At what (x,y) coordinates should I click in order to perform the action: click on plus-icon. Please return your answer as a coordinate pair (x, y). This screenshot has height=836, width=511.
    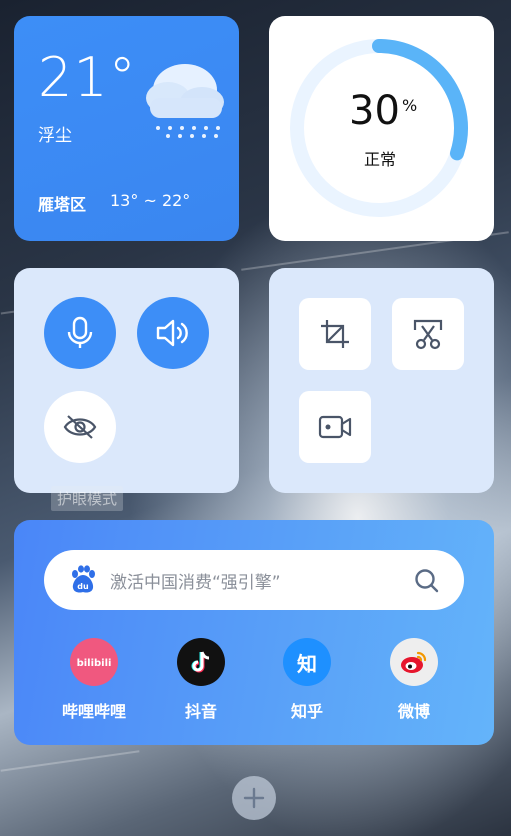
    Looking at the image, I should click on (254, 798).